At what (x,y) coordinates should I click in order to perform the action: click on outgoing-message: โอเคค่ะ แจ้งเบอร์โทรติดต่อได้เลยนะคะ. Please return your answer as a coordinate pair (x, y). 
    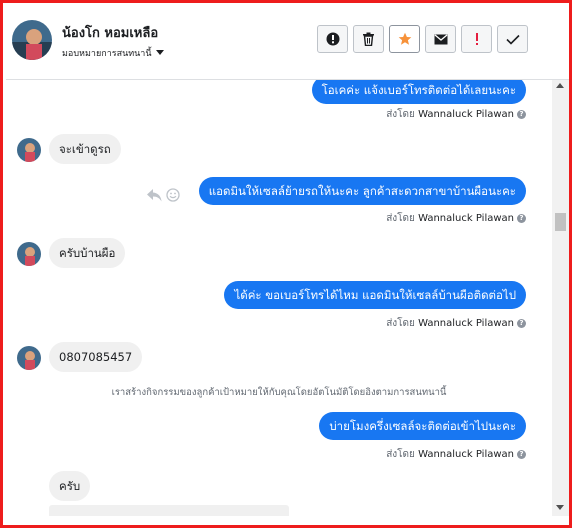
    Looking at the image, I should click on (418, 92).